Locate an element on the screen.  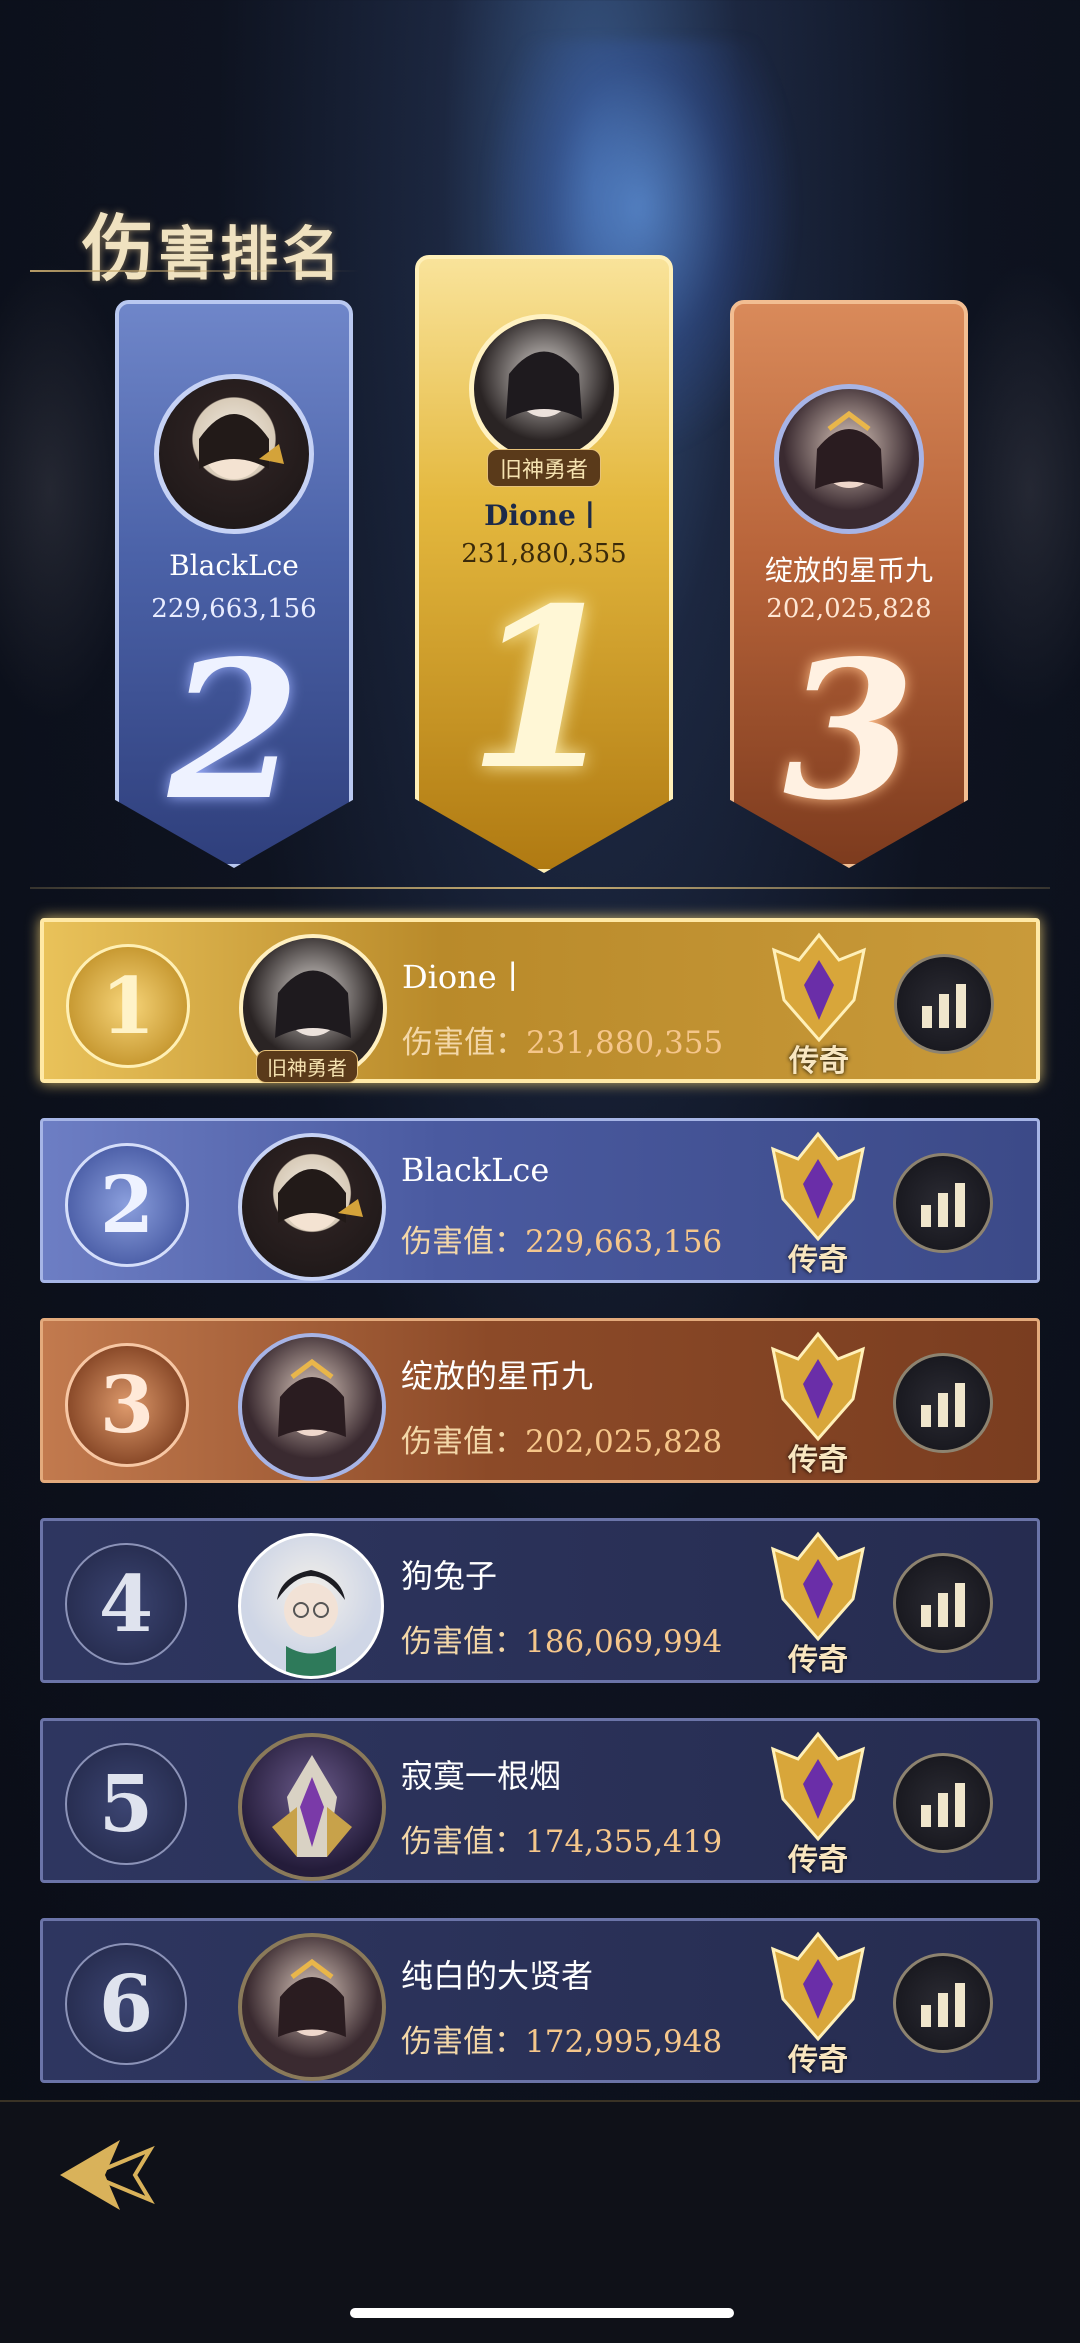
damage-line: 伤害值：231,880,355 is located at coordinates (562, 1039).